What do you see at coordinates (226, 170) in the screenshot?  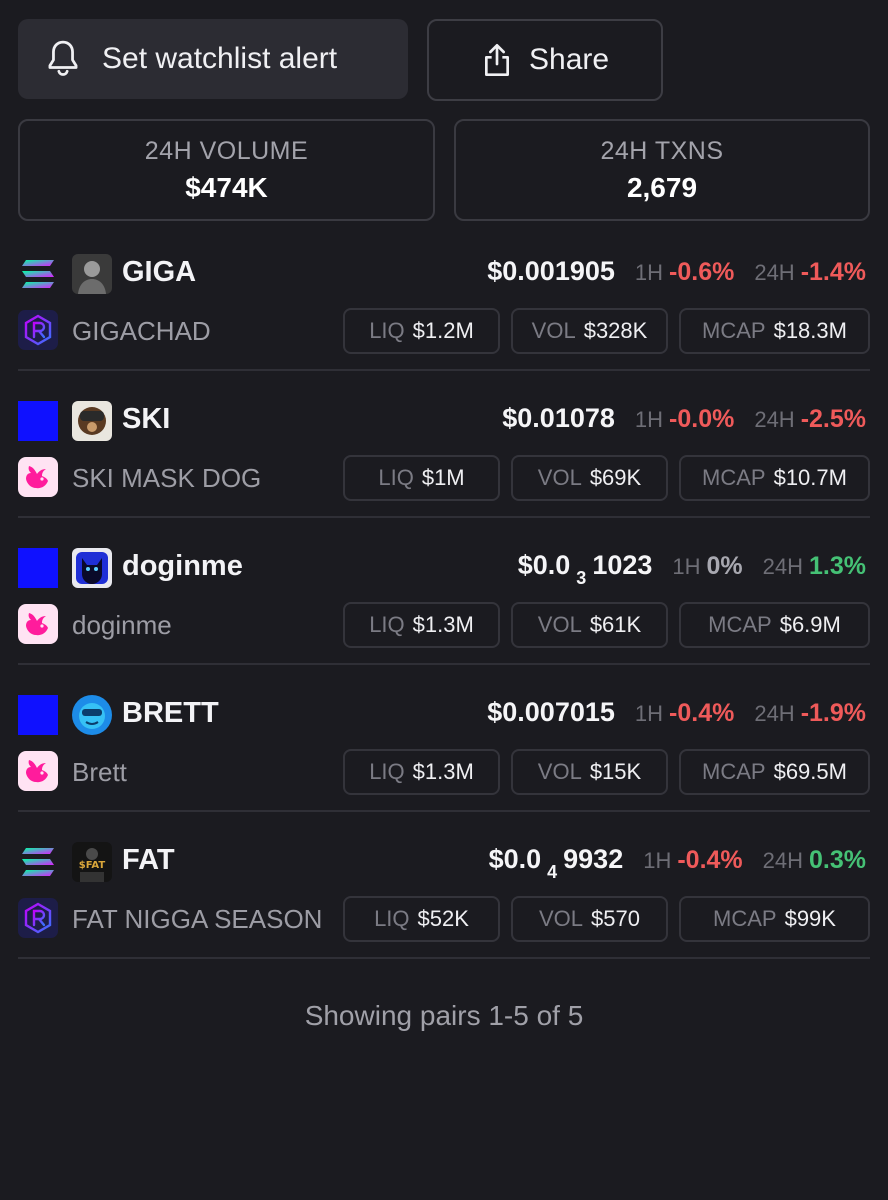 I see `volume-stat: 24H VOLUME $474K` at bounding box center [226, 170].